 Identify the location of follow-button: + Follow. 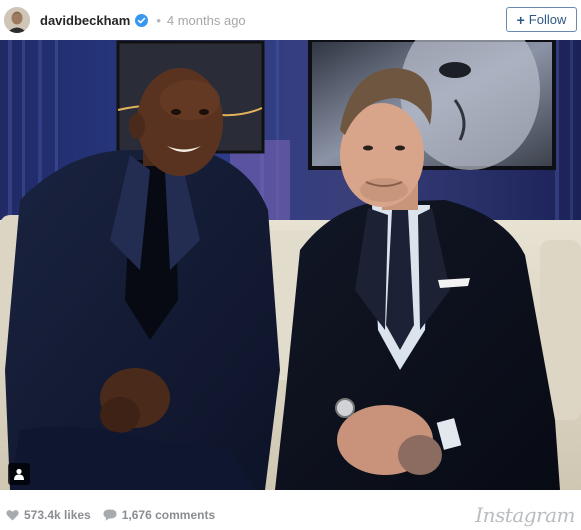
(541, 19).